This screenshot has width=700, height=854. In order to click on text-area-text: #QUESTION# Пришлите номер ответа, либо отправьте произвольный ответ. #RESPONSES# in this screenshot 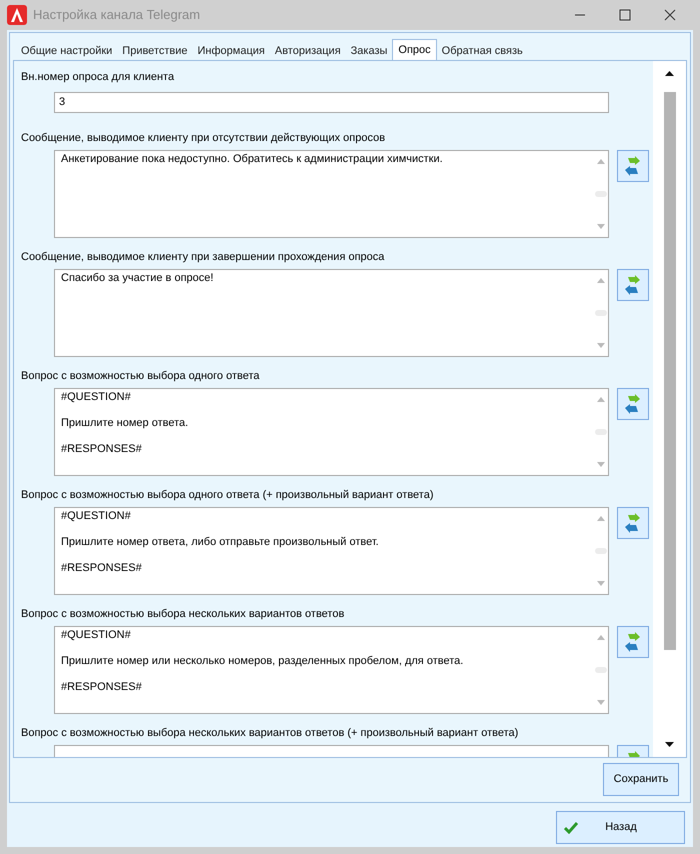, I will do `click(220, 542)`.